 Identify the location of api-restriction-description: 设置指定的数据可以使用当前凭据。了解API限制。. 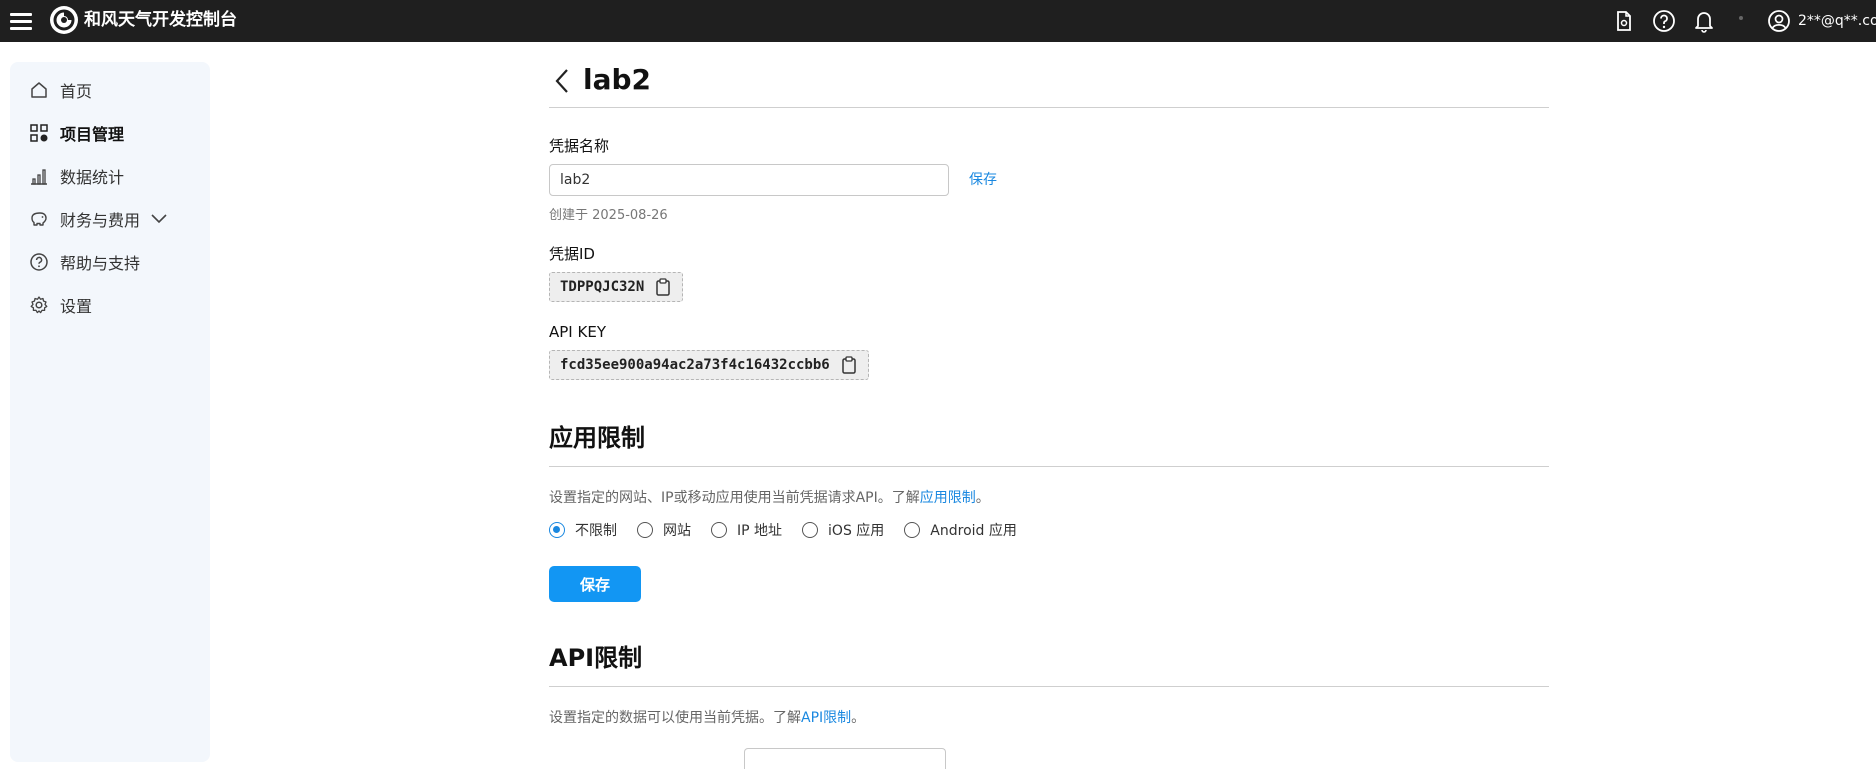
(707, 718).